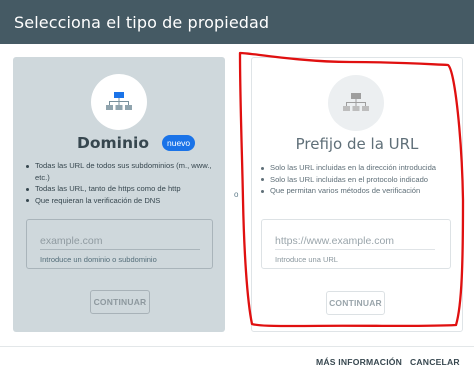 The image size is (474, 374). I want to click on domain-input-box: Introduce un dominio o subdominio, so click(119, 244).